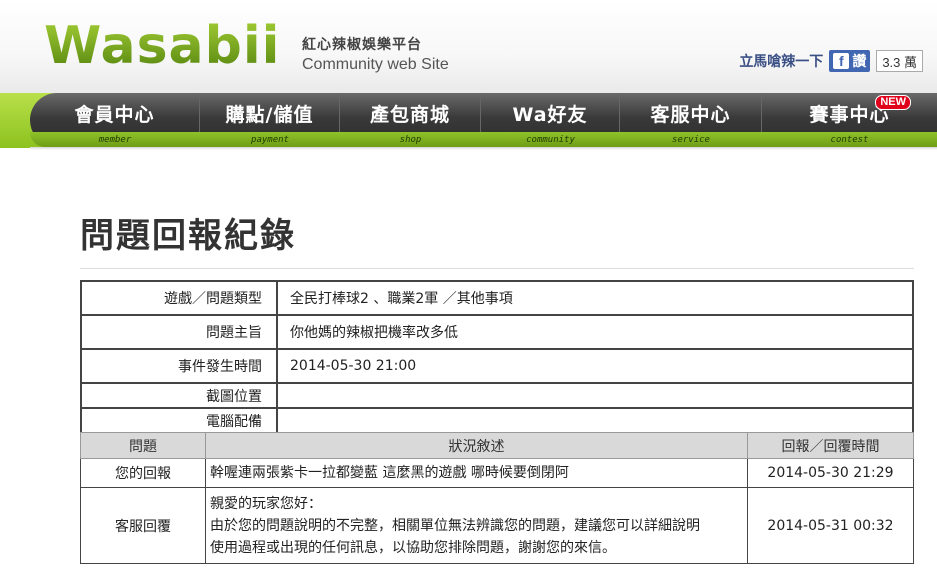 The width and height of the screenshot is (937, 582). I want to click on reply-line: 親愛的玩家您好：, so click(266, 503).